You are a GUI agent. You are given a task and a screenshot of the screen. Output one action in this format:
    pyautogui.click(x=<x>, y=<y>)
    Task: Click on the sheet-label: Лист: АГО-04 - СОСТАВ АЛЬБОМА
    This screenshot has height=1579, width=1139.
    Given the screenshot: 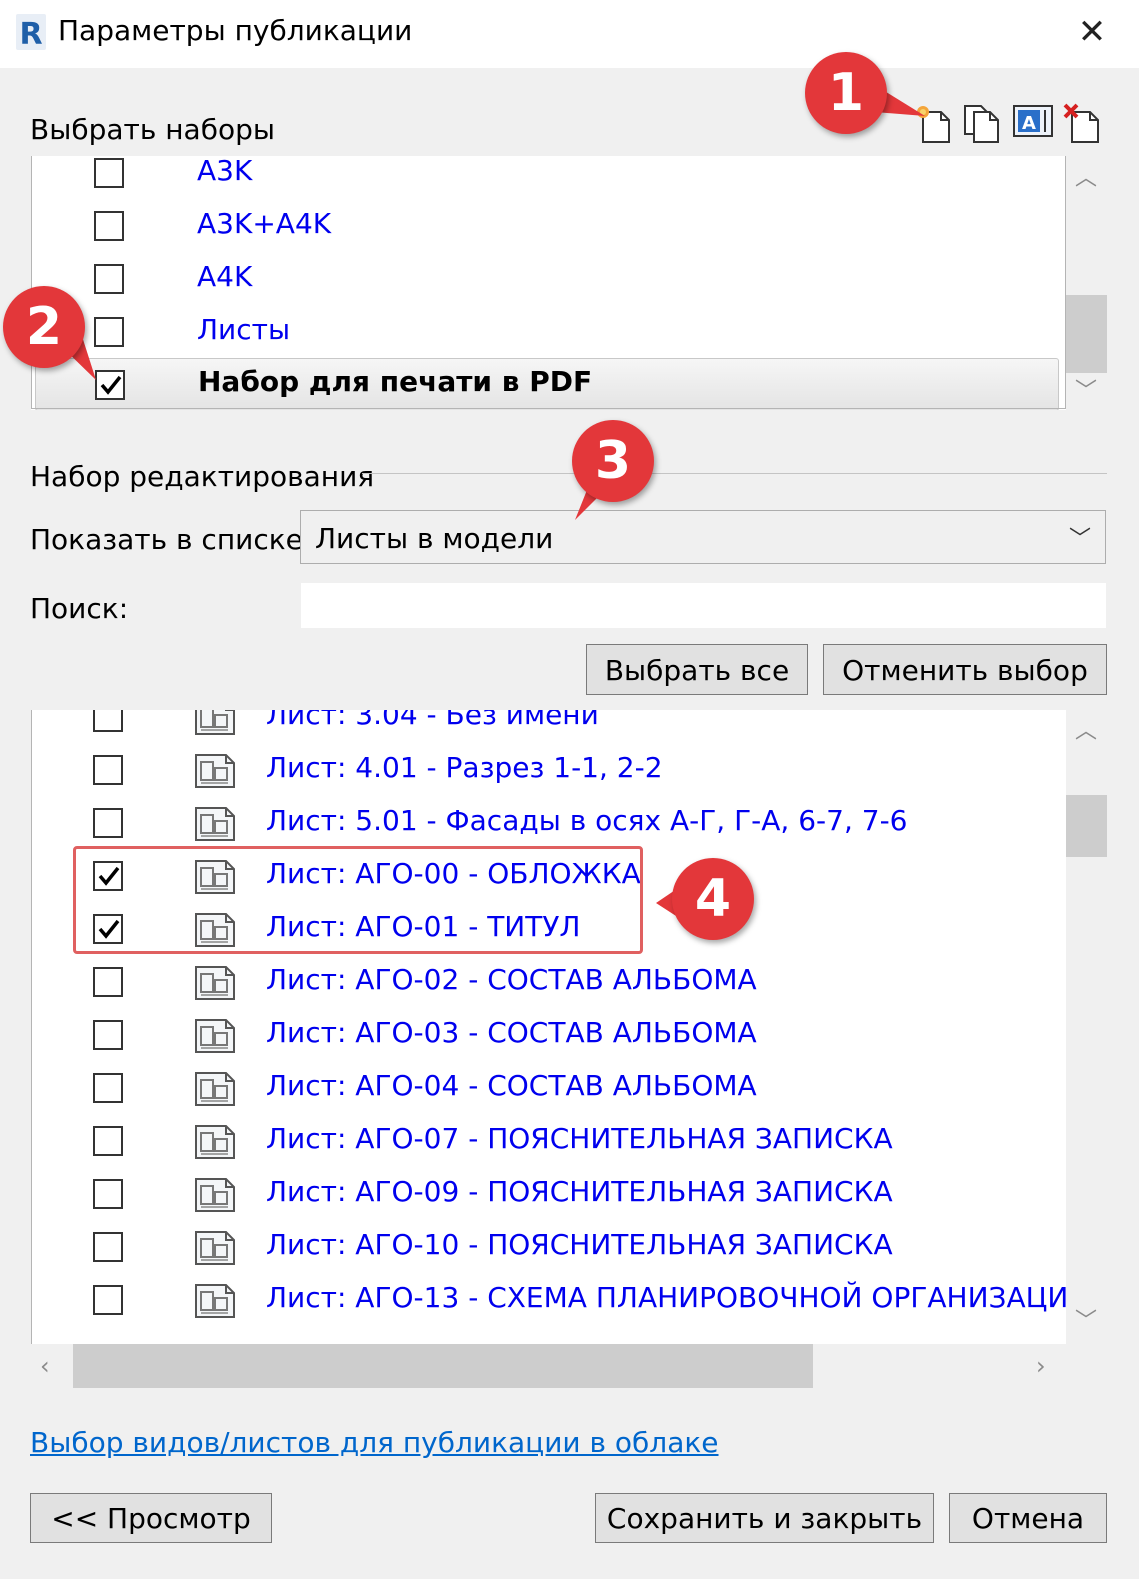 What is the action you would take?
    pyautogui.click(x=511, y=1085)
    